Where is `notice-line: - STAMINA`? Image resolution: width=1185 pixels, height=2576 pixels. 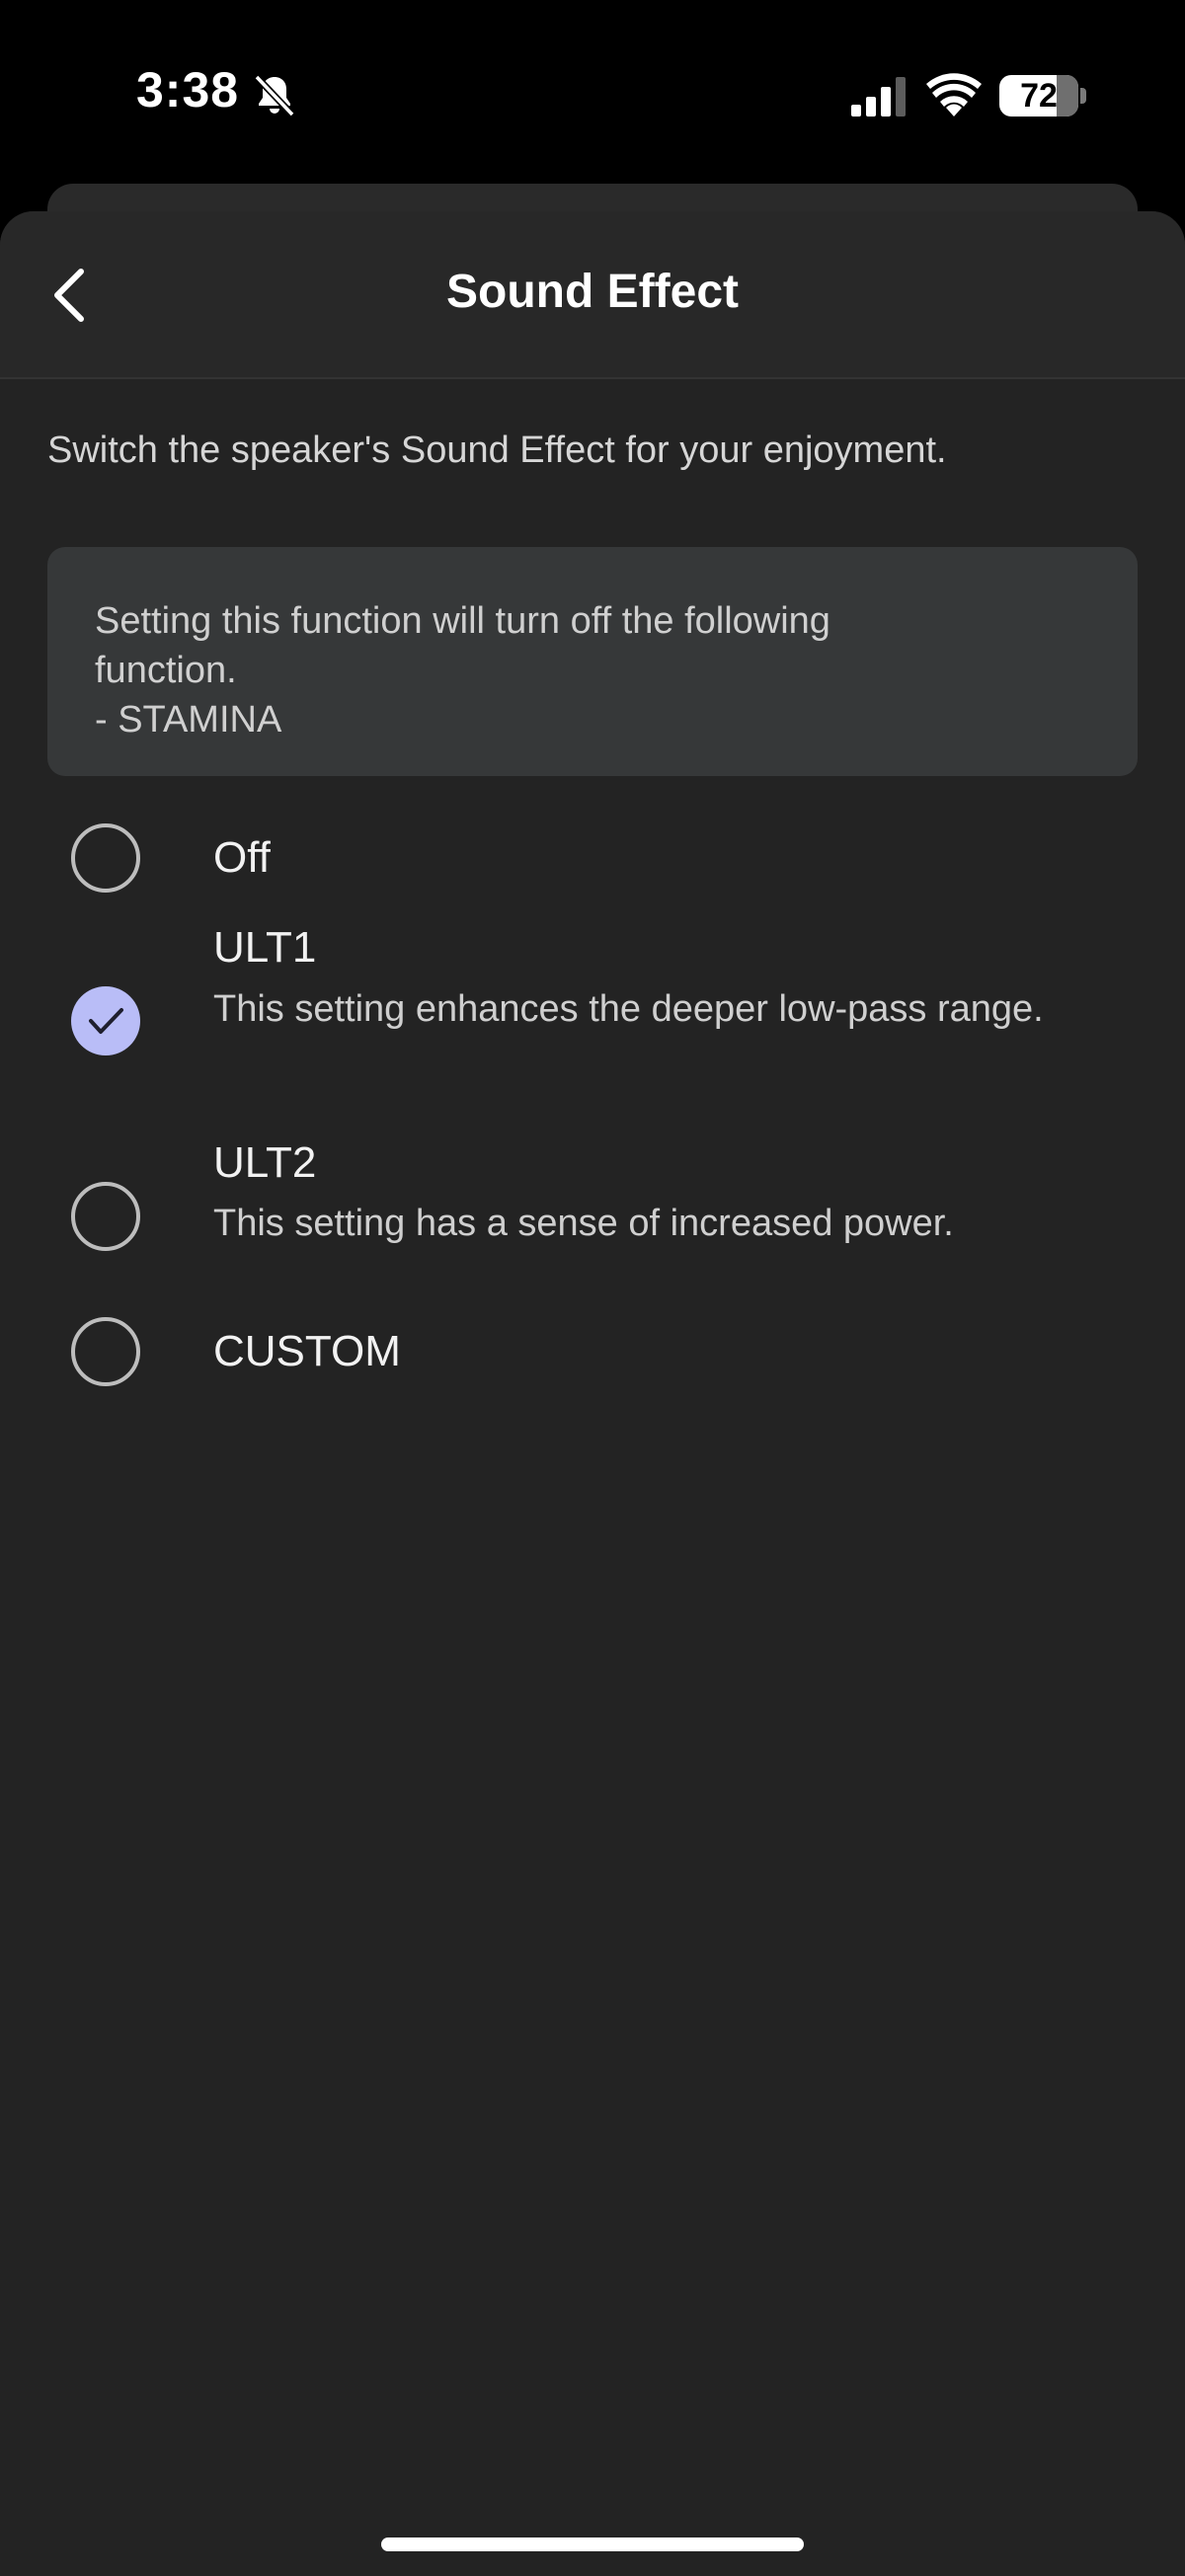 notice-line: - STAMINA is located at coordinates (189, 720).